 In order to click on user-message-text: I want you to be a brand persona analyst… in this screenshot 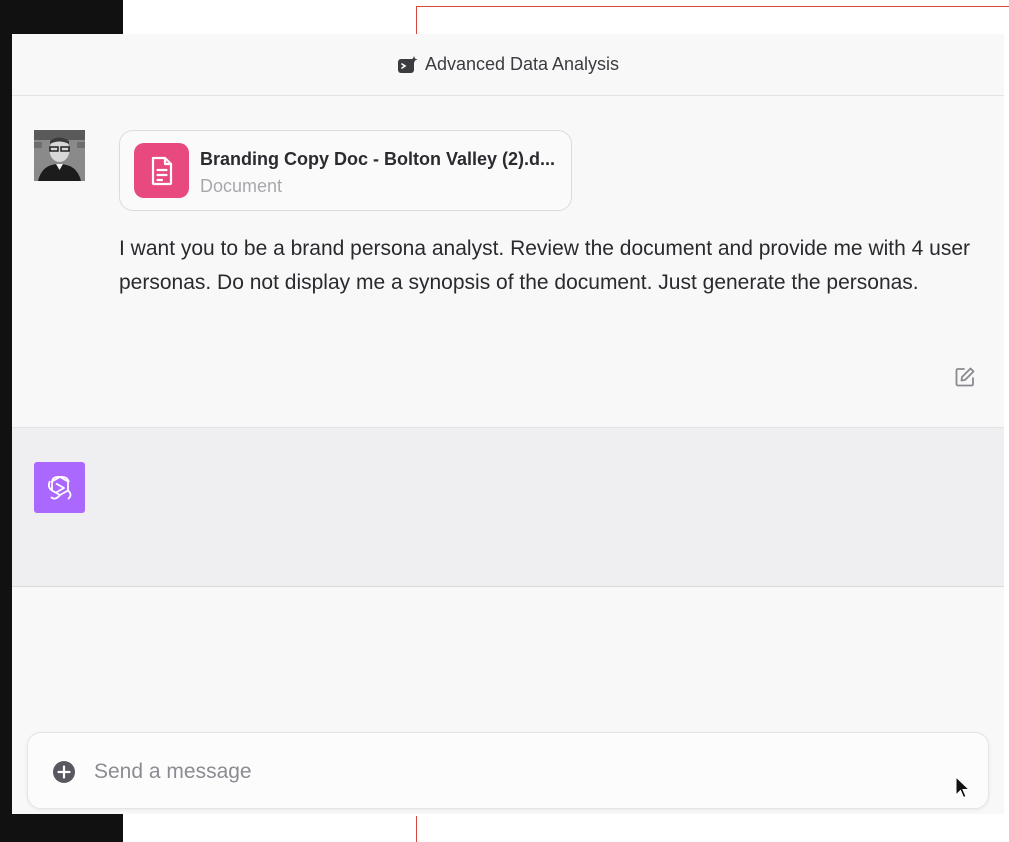, I will do `click(544, 265)`.